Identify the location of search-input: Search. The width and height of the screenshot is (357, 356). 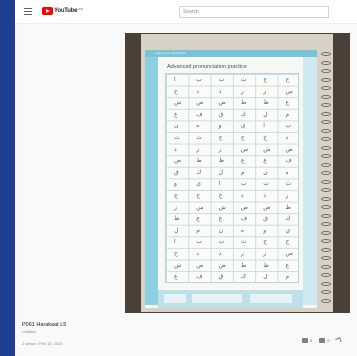
(254, 12).